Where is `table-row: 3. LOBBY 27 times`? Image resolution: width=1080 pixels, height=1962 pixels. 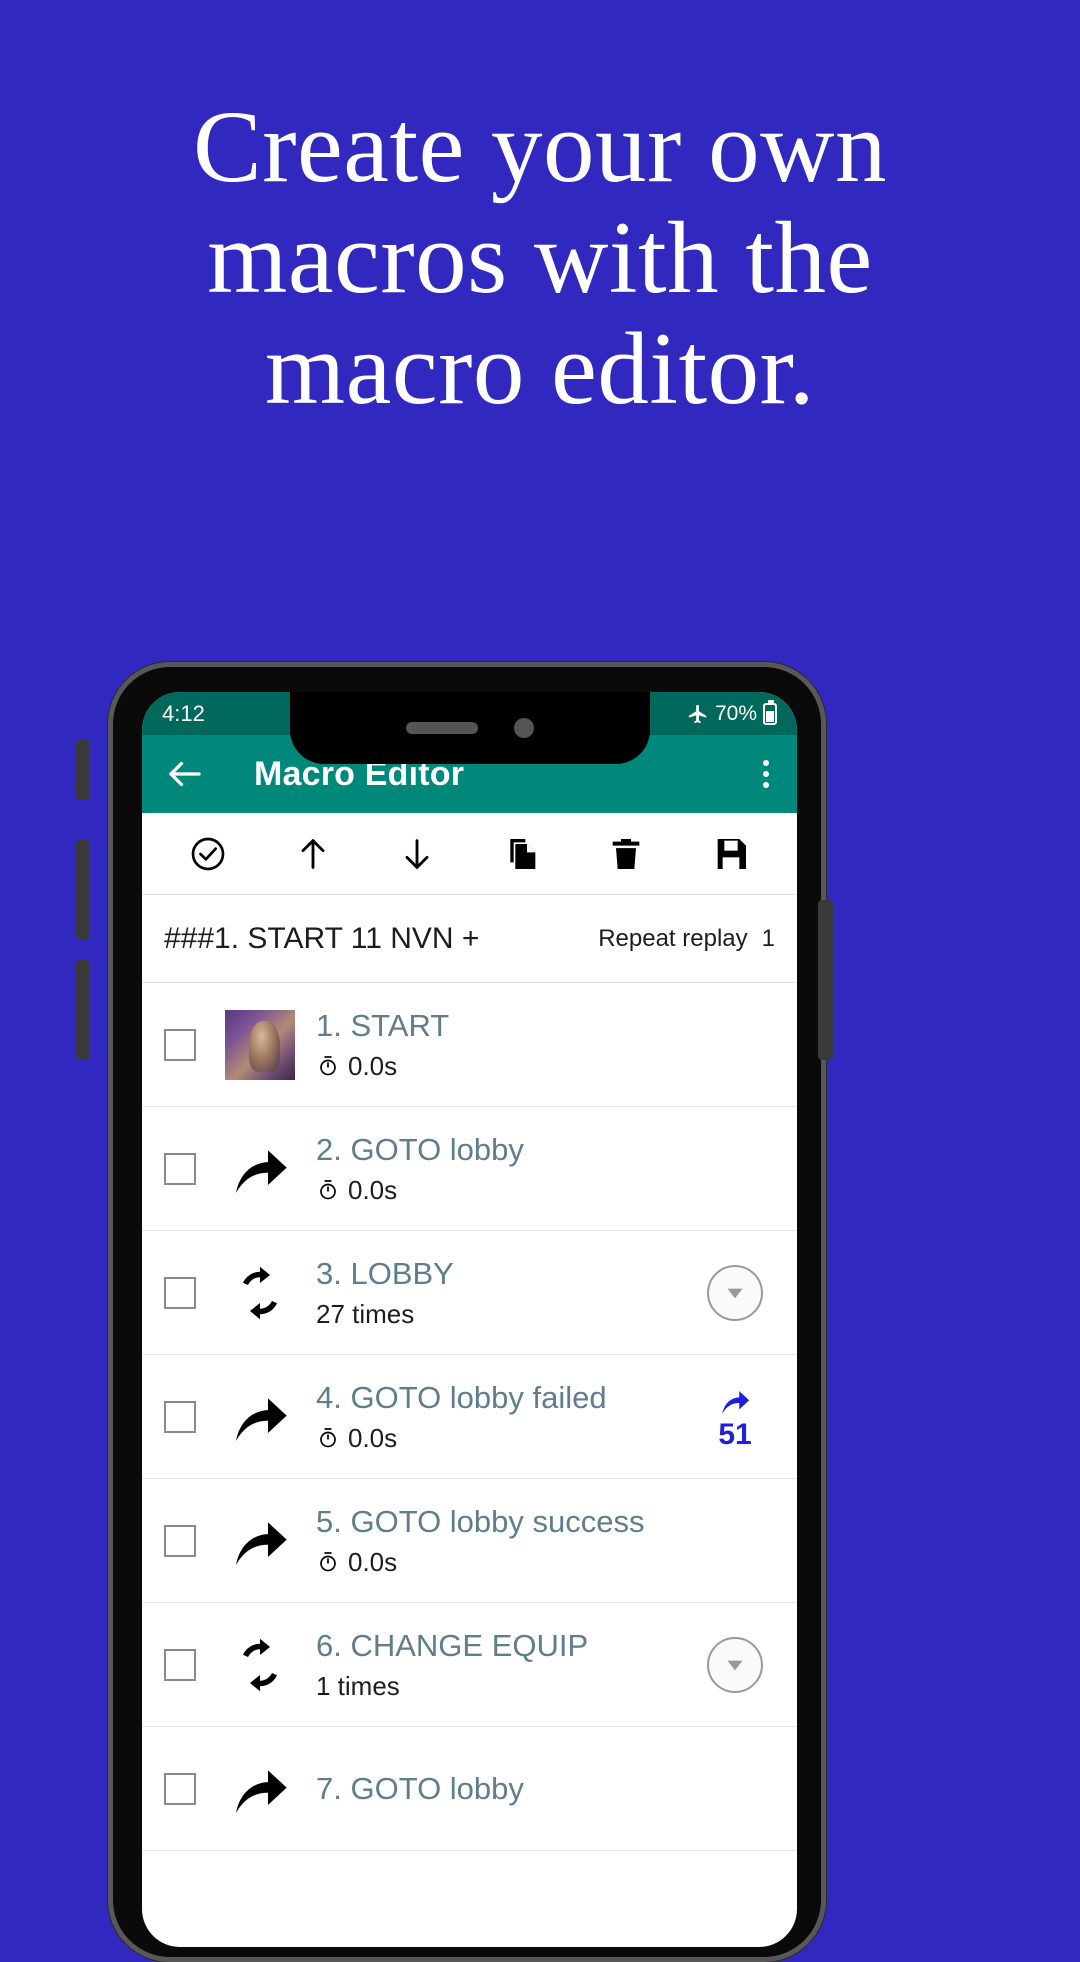
table-row: 3. LOBBY 27 times is located at coordinates (469, 1293).